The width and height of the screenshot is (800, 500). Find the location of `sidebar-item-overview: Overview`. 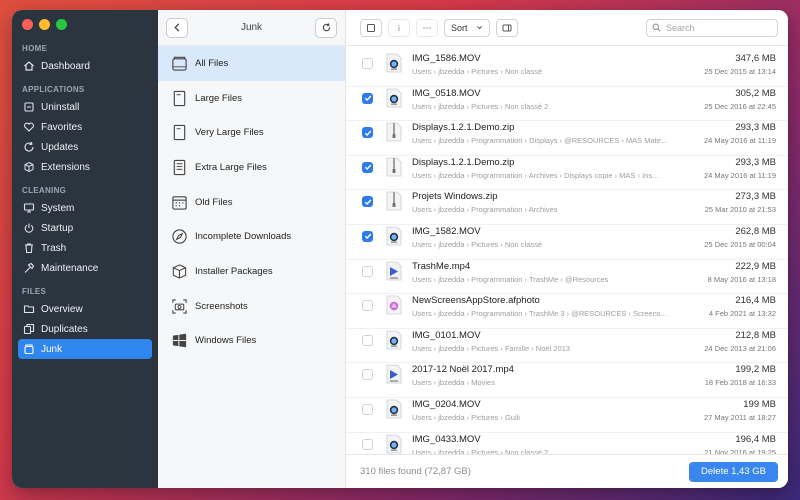

sidebar-item-overview: Overview is located at coordinates (85, 309).